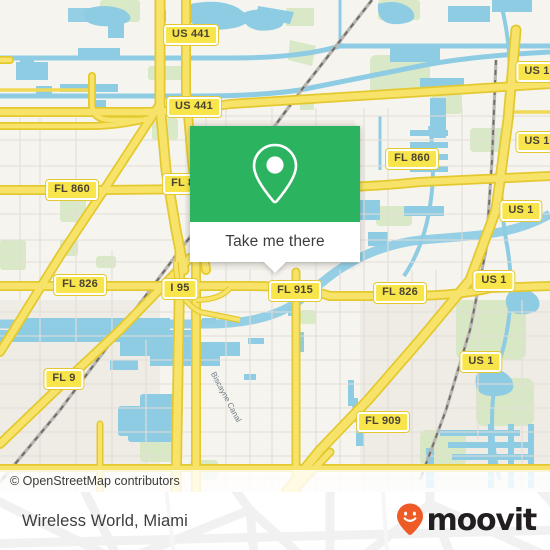  Describe the element at coordinates (180, 289) in the screenshot. I see `road-shield: I 95` at that location.